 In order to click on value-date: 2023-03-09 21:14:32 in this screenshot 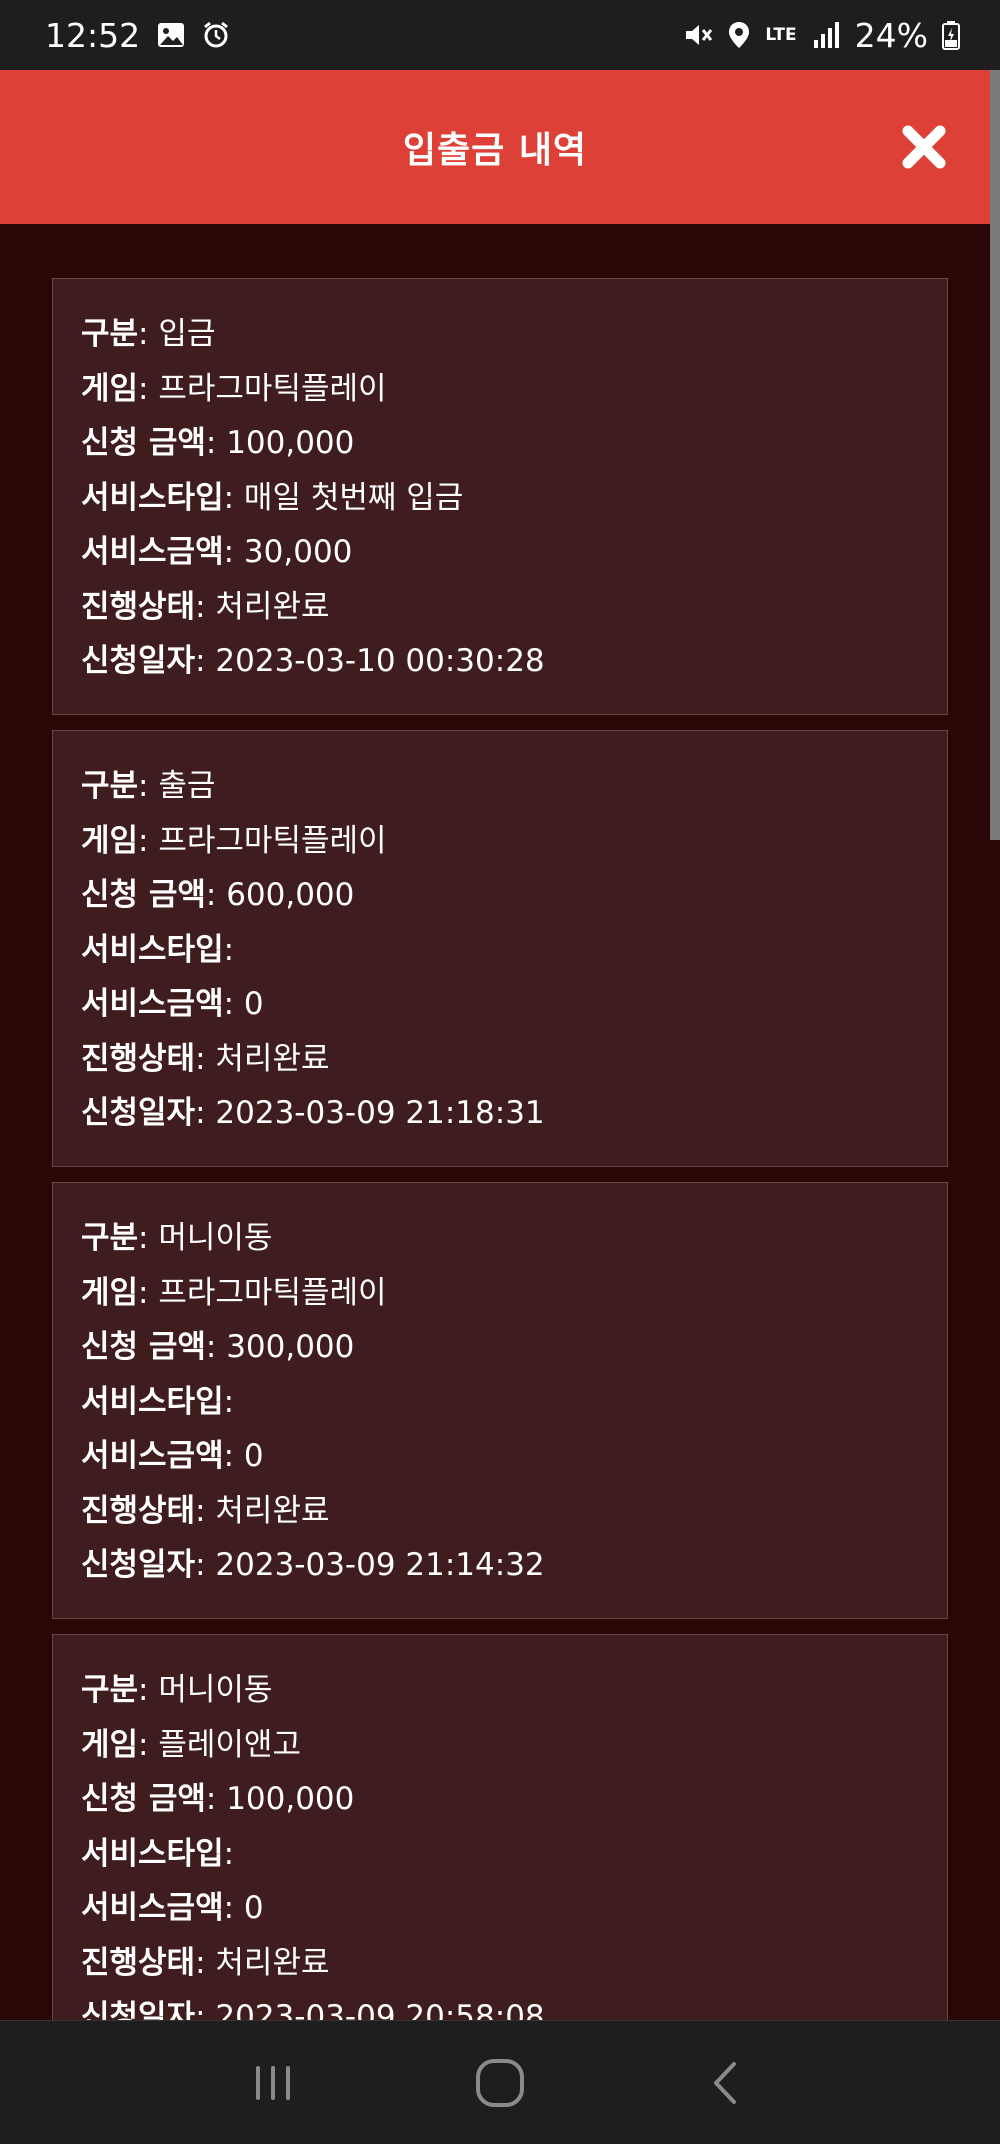, I will do `click(380, 1565)`.